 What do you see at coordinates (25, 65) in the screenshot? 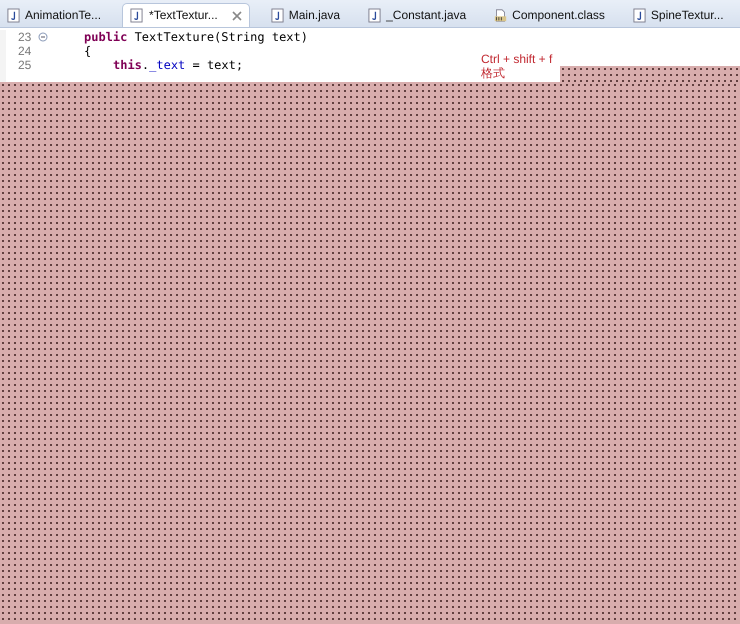
I see `line-number: 25` at bounding box center [25, 65].